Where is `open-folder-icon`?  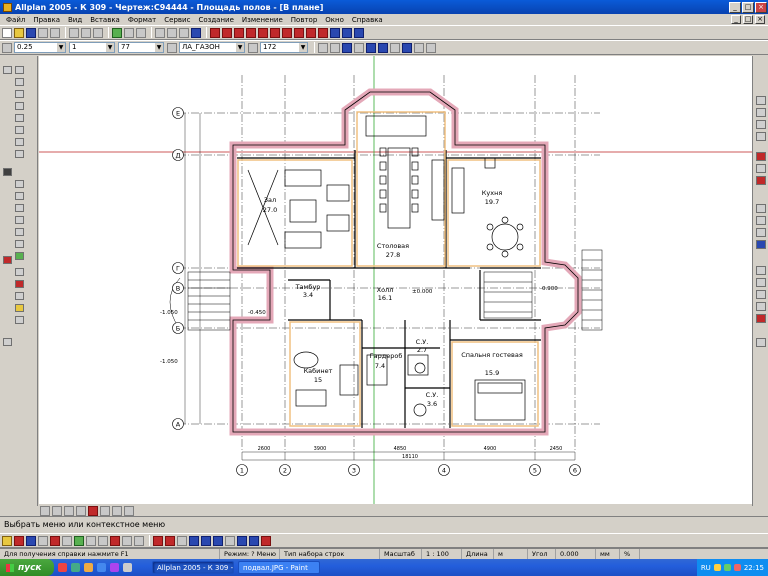 open-folder-icon is located at coordinates (19, 32).